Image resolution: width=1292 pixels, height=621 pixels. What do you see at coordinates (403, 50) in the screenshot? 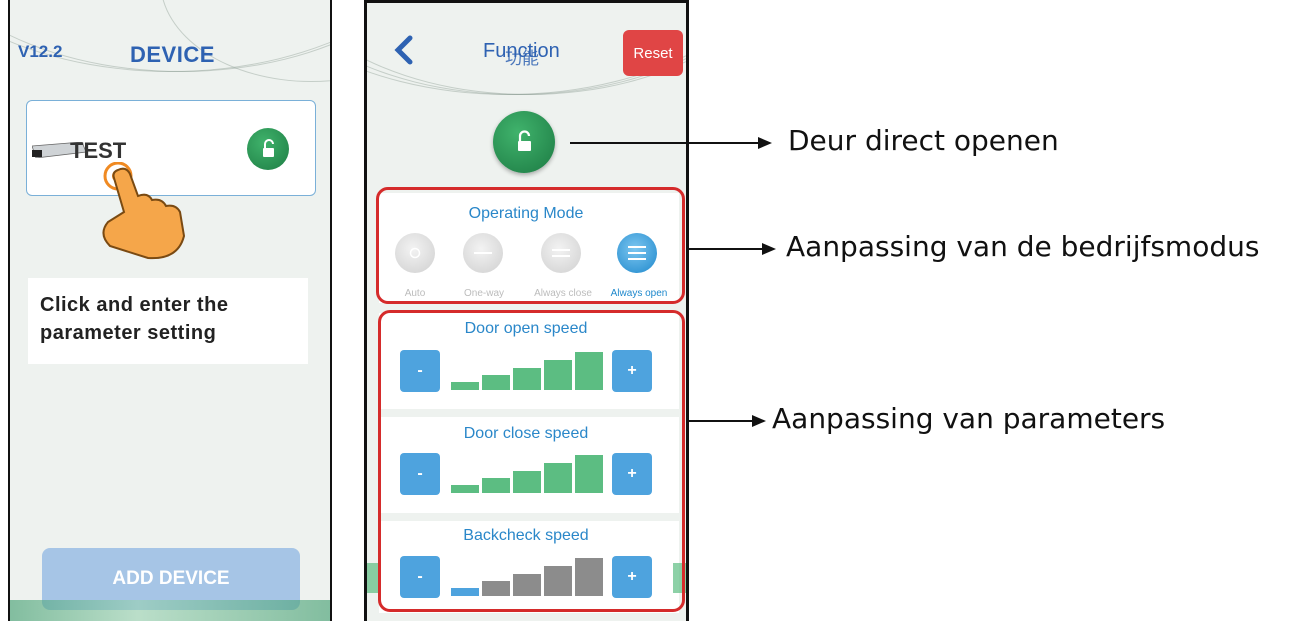
I see `chevron-left-icon` at bounding box center [403, 50].